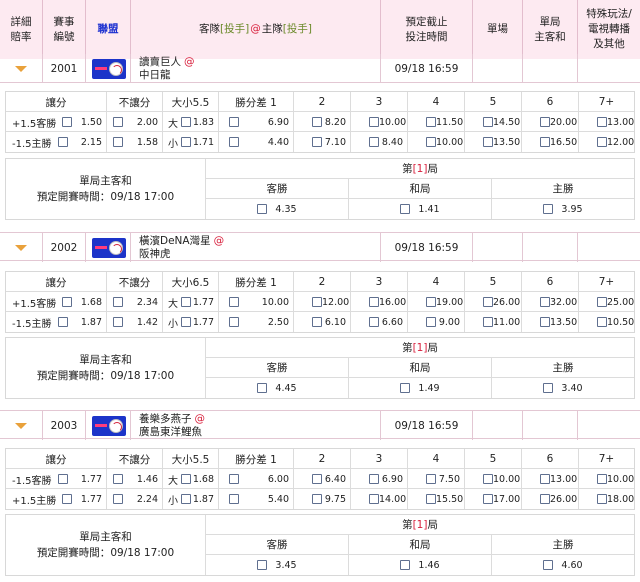 Image resolution: width=640 pixels, height=582 pixels. What do you see at coordinates (203, 499) in the screenshot?
I see `odds-value: 1.87` at bounding box center [203, 499].